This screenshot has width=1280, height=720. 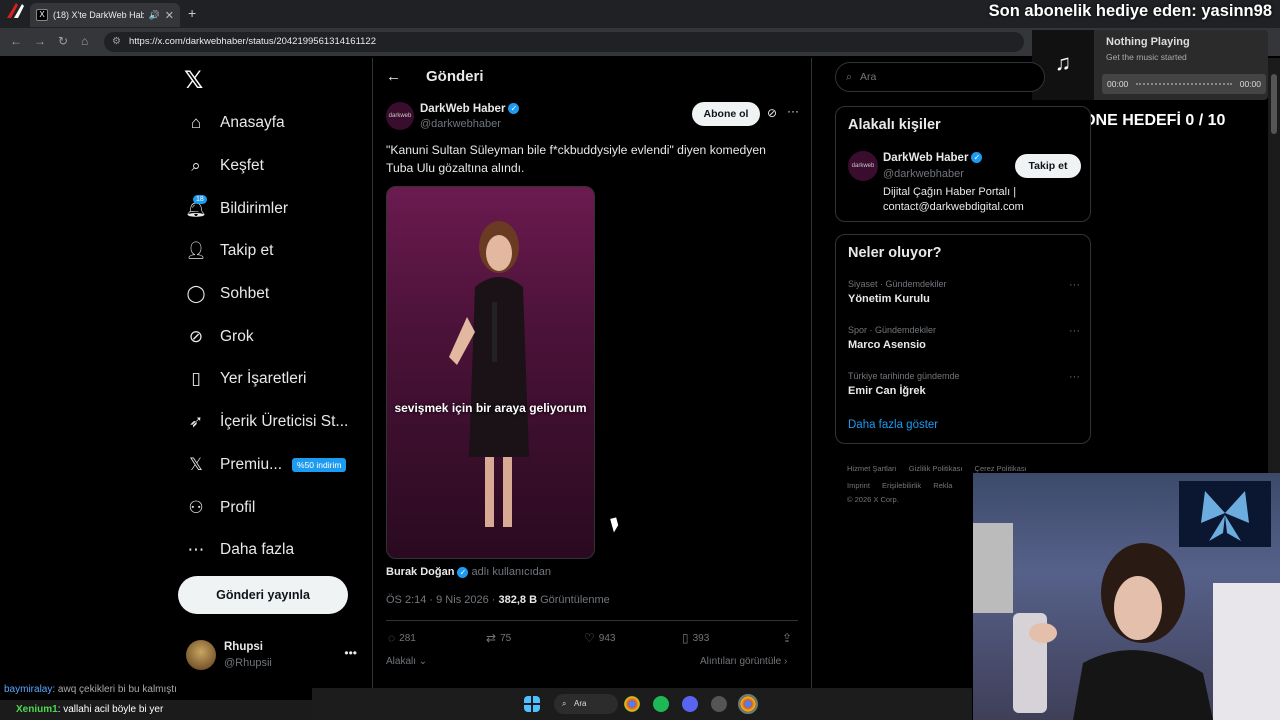 What do you see at coordinates (661, 704) in the screenshot?
I see `spotify-icon` at bounding box center [661, 704].